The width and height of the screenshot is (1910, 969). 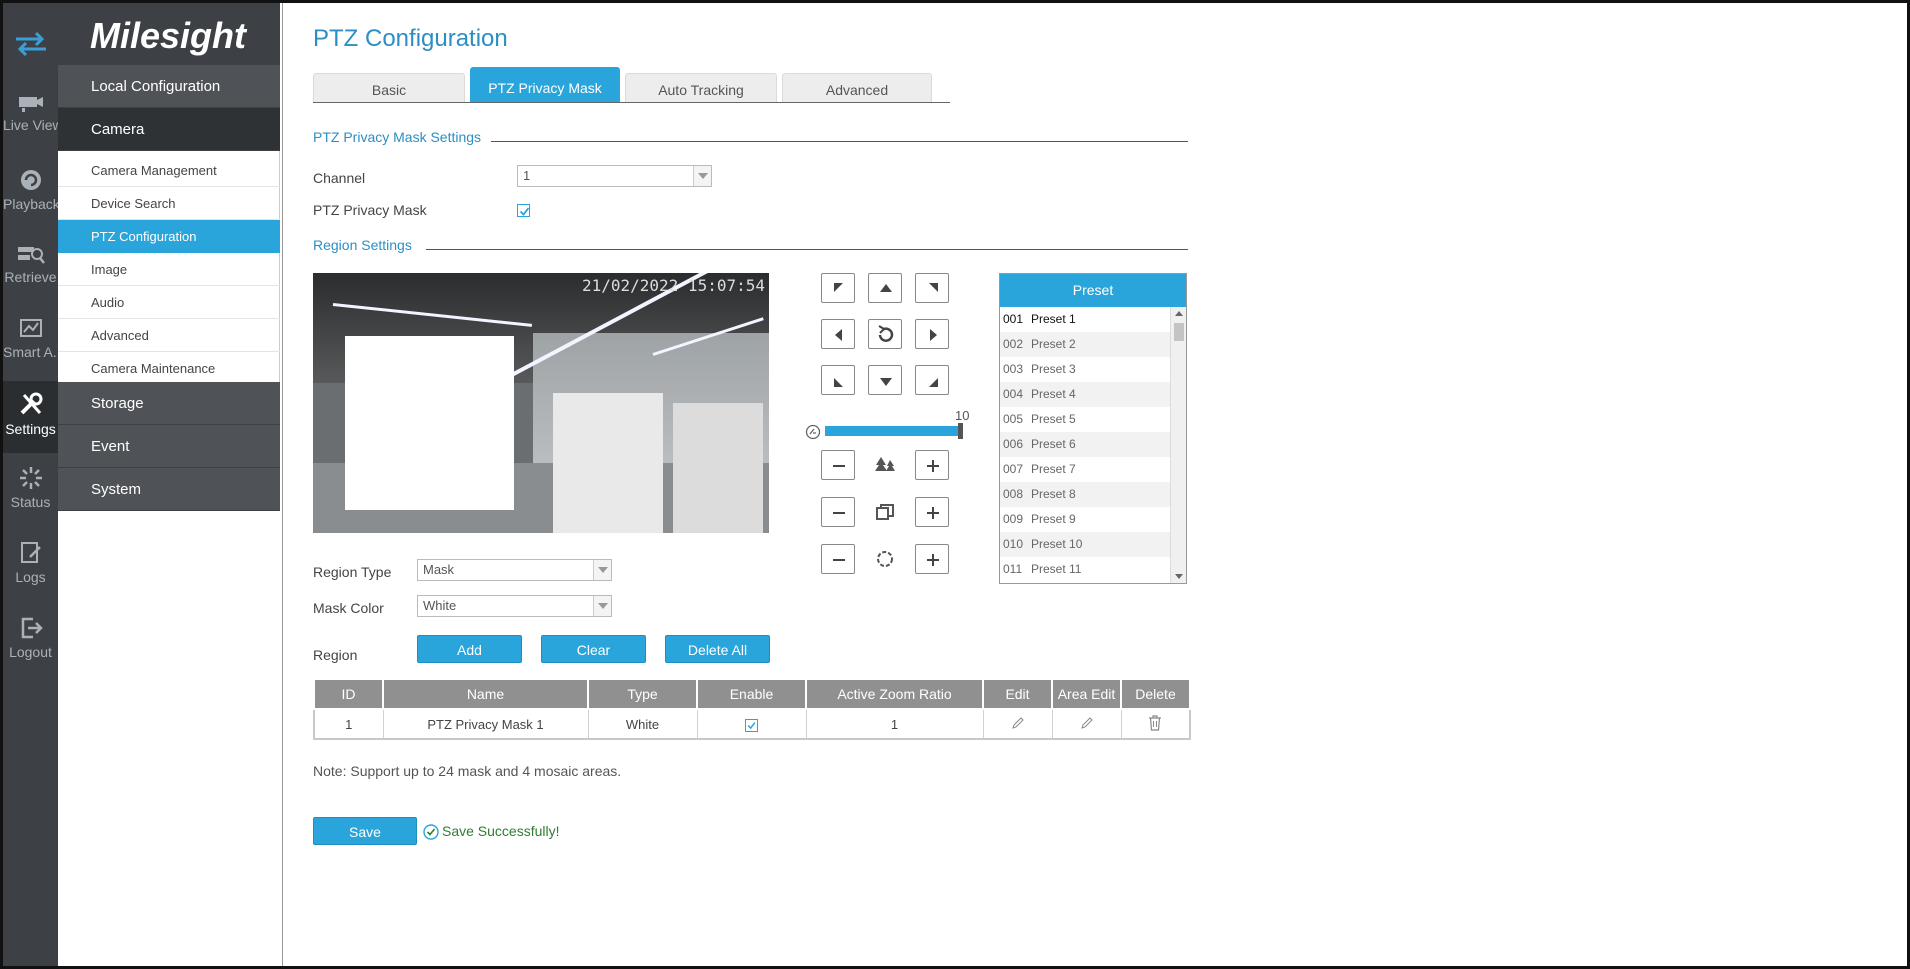 I want to click on cell-enable, so click(x=751, y=724).